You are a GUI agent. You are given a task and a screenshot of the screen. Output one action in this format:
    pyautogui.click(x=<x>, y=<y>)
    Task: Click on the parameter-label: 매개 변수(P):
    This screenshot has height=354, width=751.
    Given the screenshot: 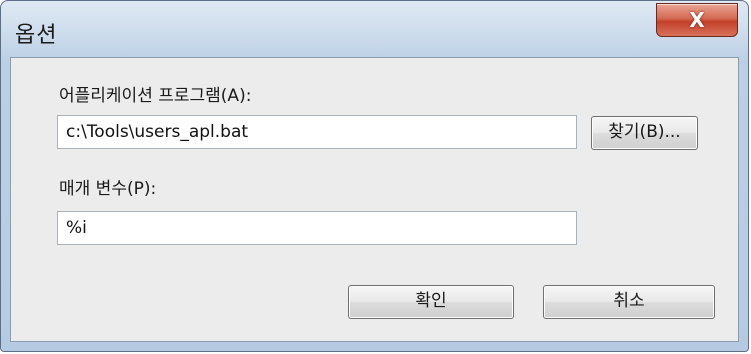 What is the action you would take?
    pyautogui.click(x=108, y=189)
    